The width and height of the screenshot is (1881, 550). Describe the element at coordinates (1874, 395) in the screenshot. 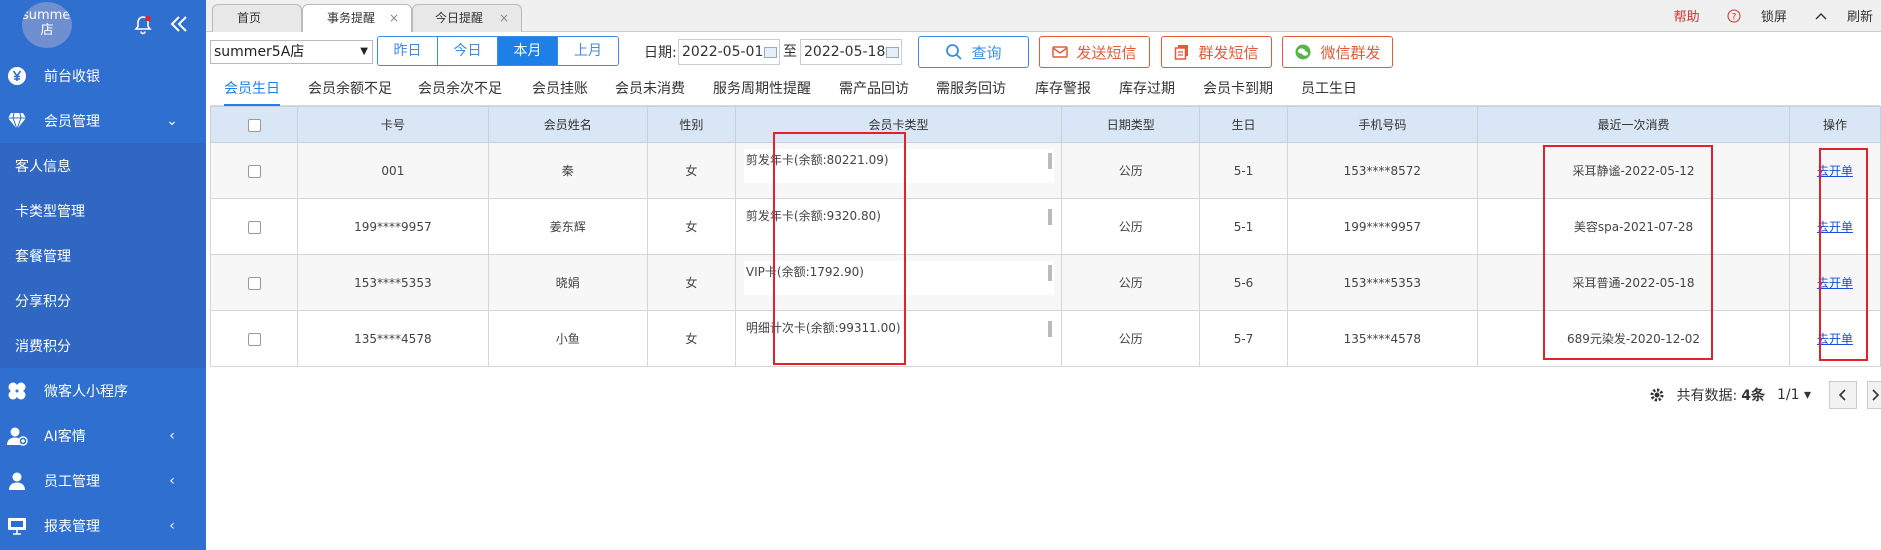

I see `next-page-button` at that location.